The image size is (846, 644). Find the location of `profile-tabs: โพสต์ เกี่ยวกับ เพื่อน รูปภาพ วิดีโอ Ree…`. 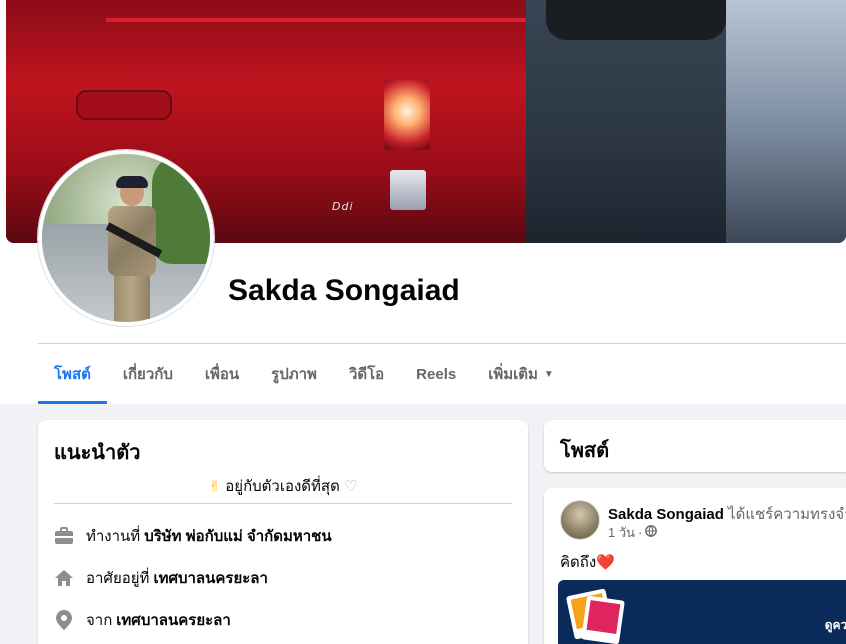

profile-tabs: โพสต์ เกี่ยวกับ เพื่อน รูปภาพ วิดีโอ Ree… is located at coordinates (304, 374).